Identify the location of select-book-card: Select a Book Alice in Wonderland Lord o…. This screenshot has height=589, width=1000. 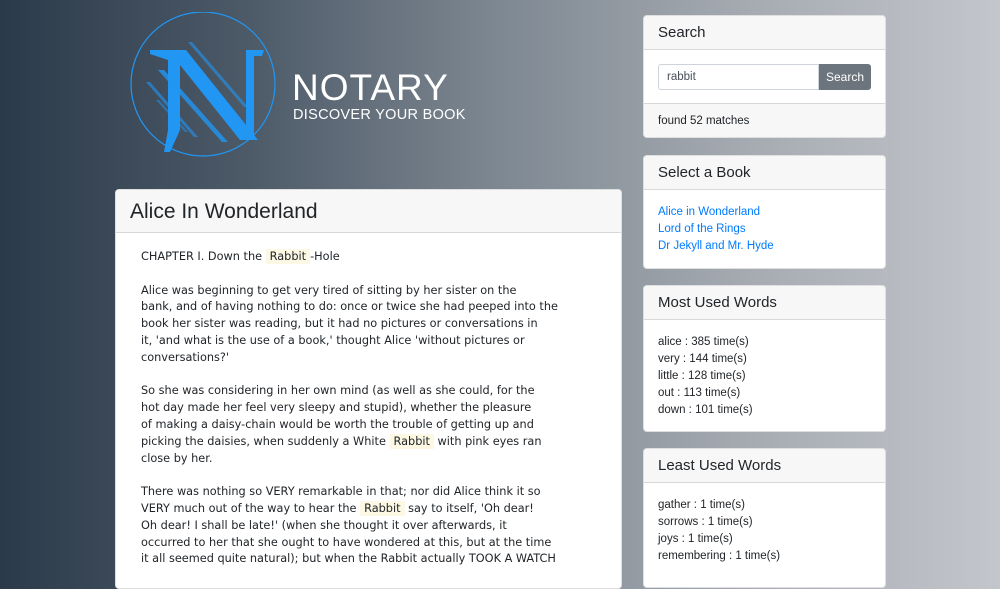
(764, 212).